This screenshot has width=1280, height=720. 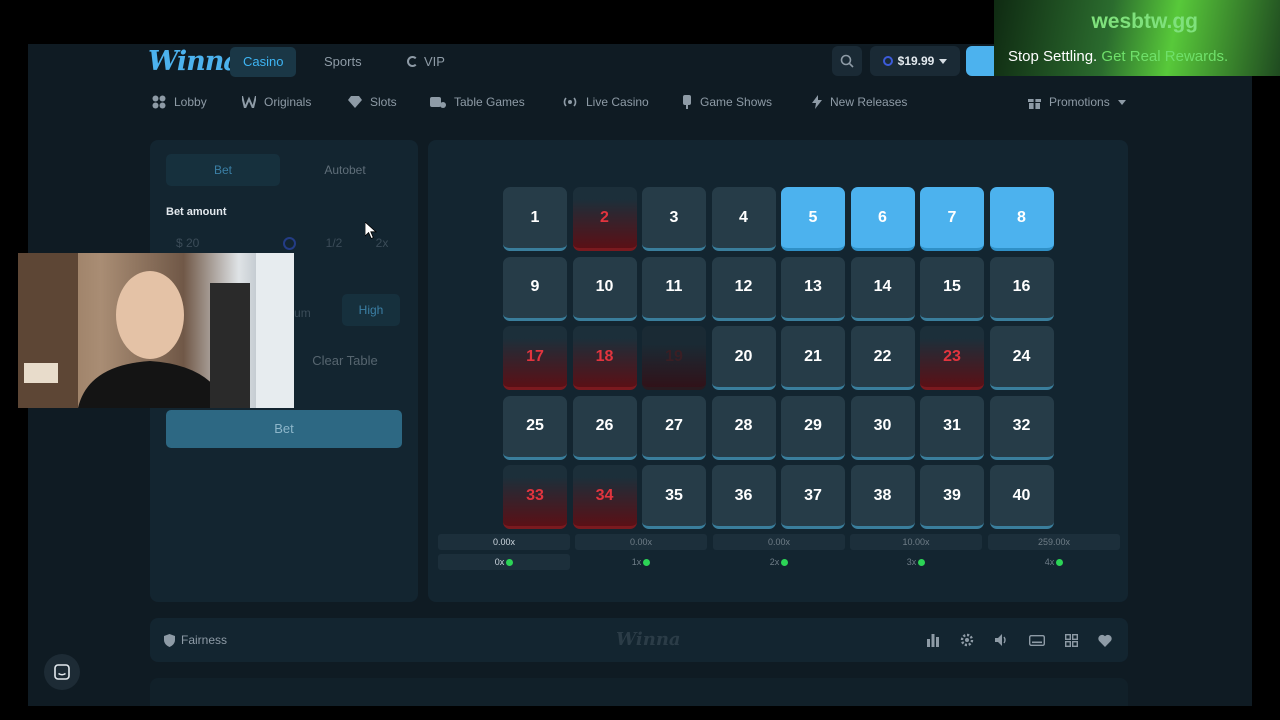 I want to click on keno-tile-9: 9, so click(x=535, y=288).